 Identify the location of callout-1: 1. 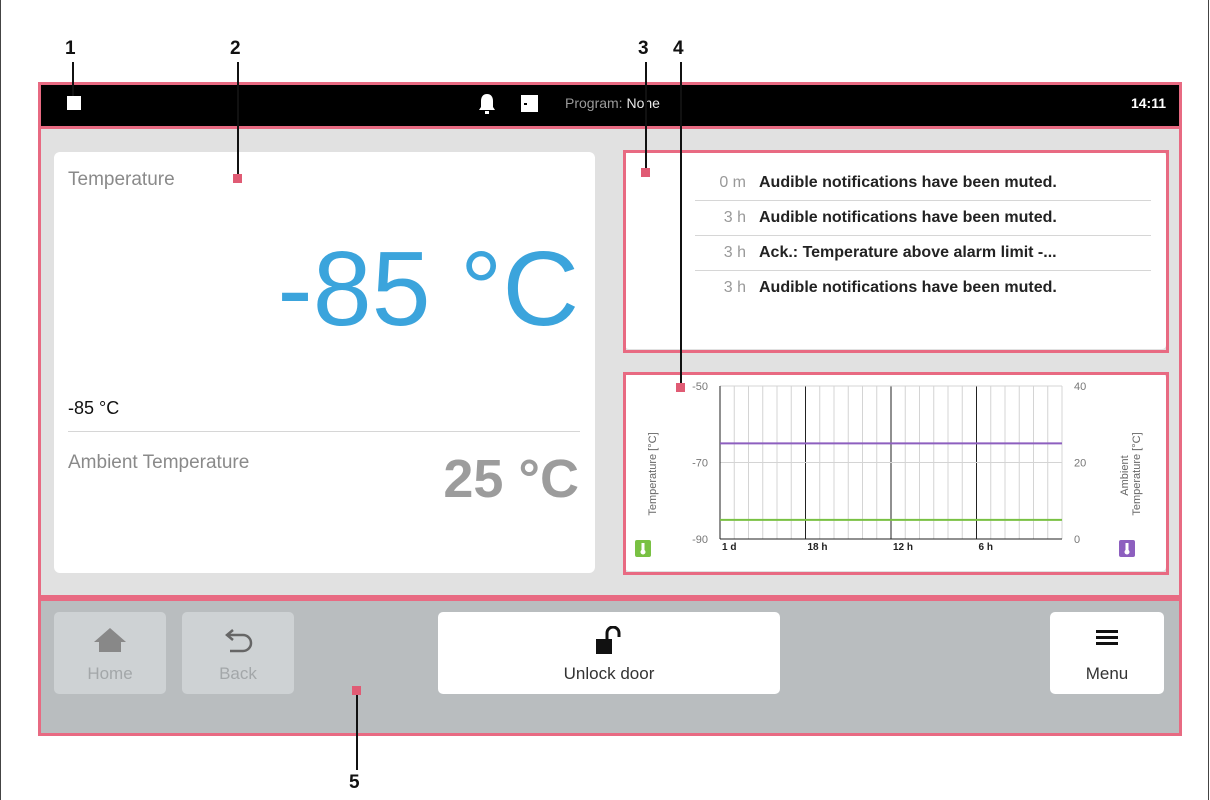
(70, 48).